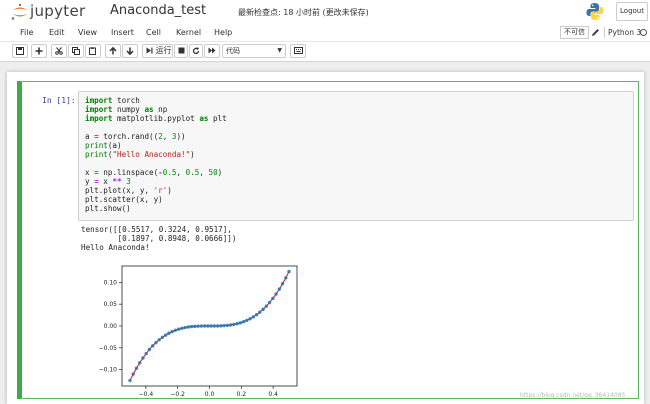  What do you see at coordinates (198, 330) in the screenshot?
I see `output-plot: −0.4 −0.2 0.0 0.2 0.4 −0.10 −0.05 0.00 0.05 0.10` at bounding box center [198, 330].